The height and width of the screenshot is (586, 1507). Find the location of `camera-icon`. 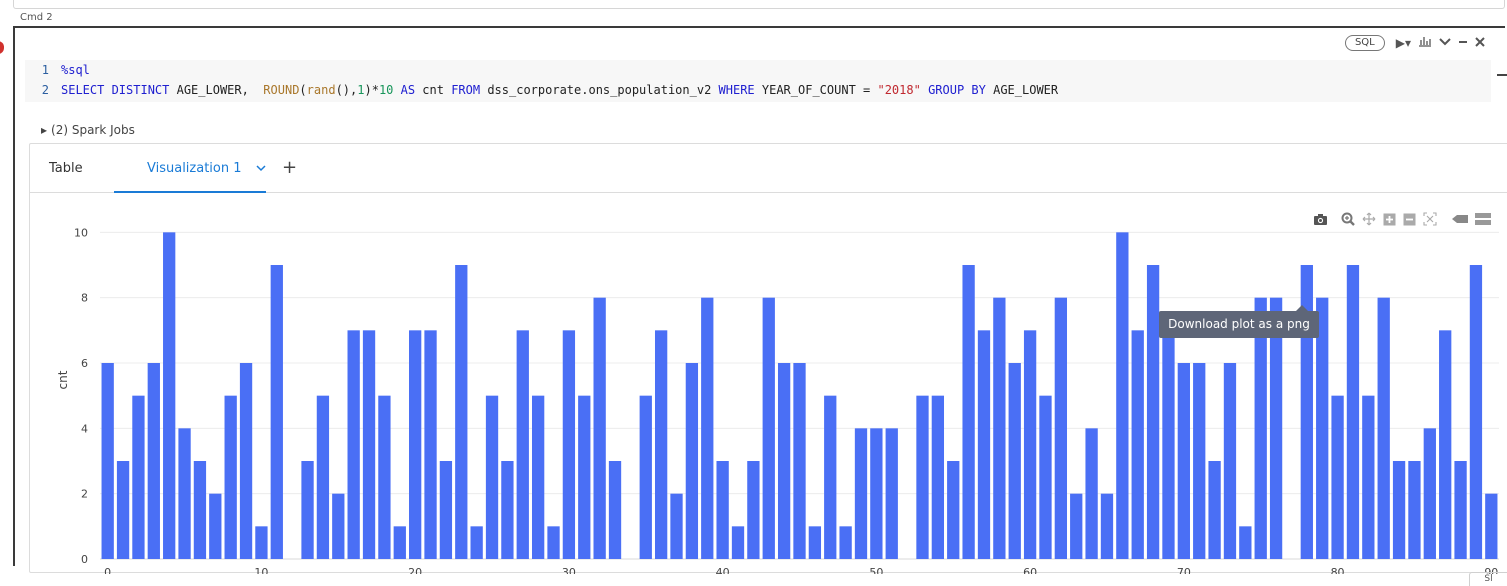

camera-icon is located at coordinates (1320, 221).